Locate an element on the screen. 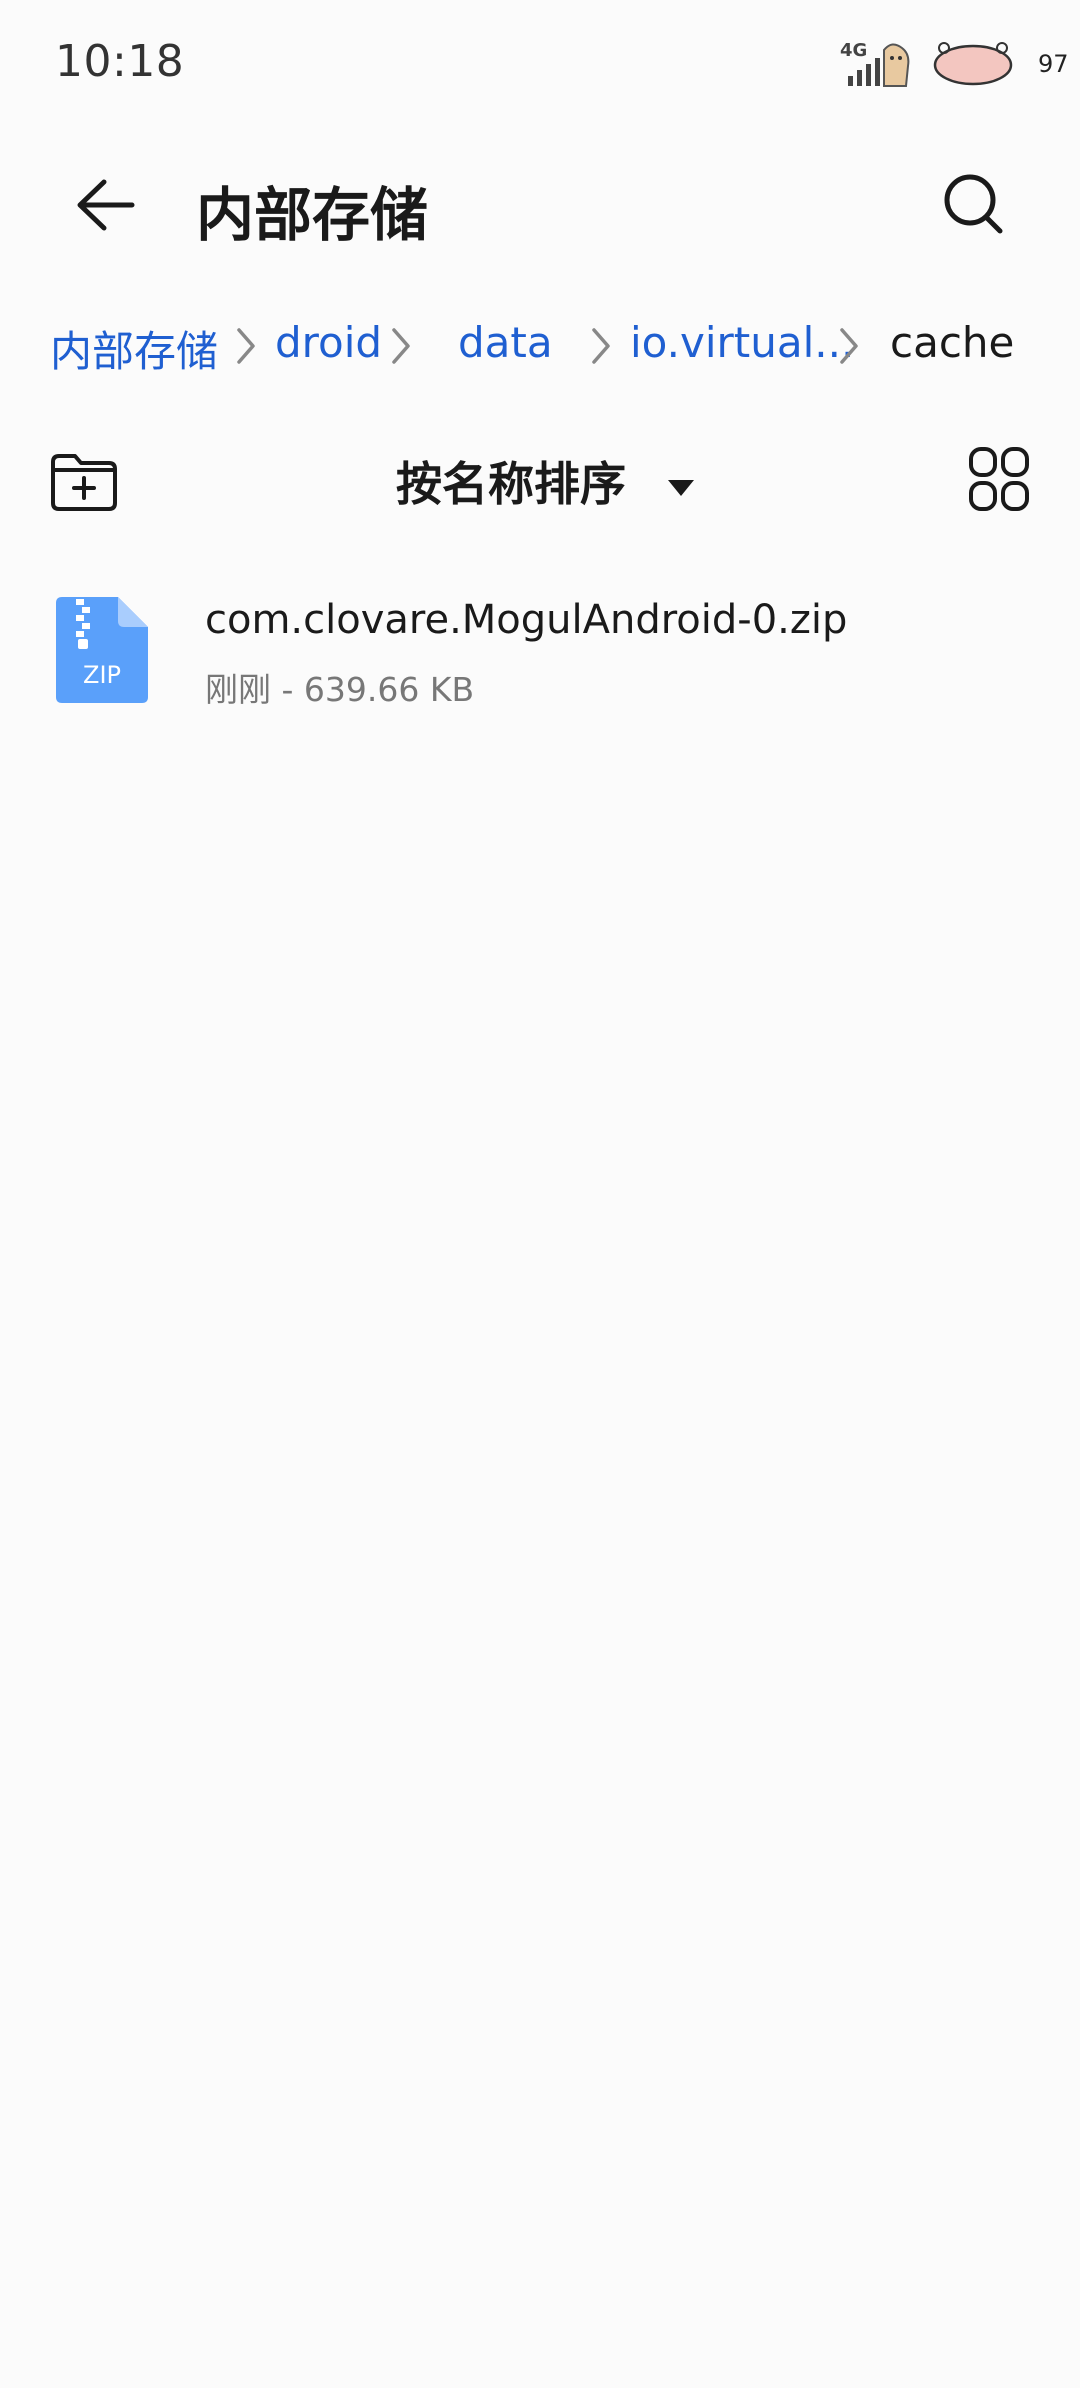  breadcrumb-item-cache: cache is located at coordinates (952, 342).